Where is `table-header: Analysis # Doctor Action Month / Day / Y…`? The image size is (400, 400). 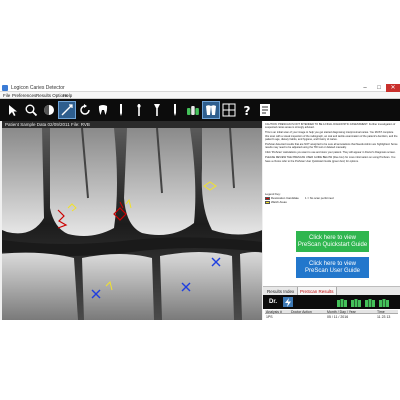
table-header: Analysis # Doctor Action Month / Day / Y… is located at coordinates (331, 312).